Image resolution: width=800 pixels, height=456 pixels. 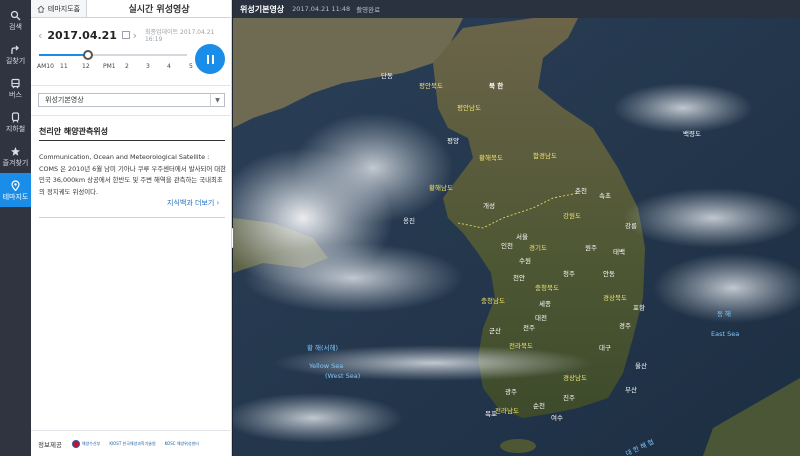 What do you see at coordinates (496, 85) in the screenshot?
I see `north-korea-label: 북 한` at bounding box center [496, 85].